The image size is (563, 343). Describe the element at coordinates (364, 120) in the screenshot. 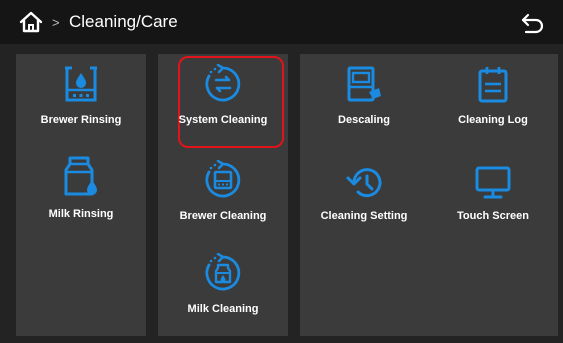

I see `descaling-label: Descaling` at that location.